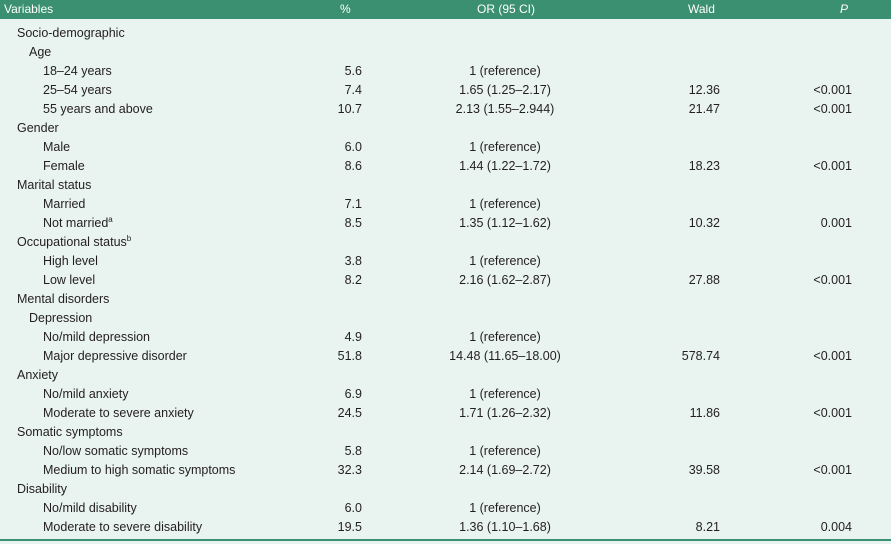  I want to click on table-row: Age, so click(445, 52).